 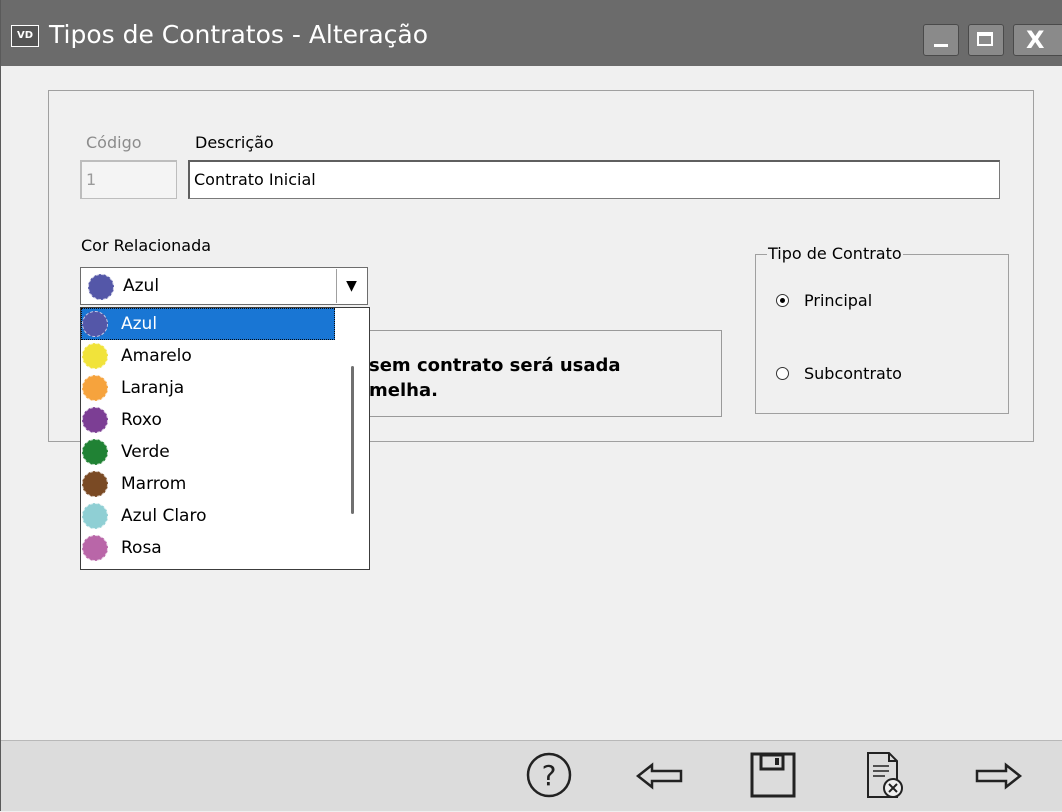 What do you see at coordinates (25, 36) in the screenshot?
I see `app-icon: VD` at bounding box center [25, 36].